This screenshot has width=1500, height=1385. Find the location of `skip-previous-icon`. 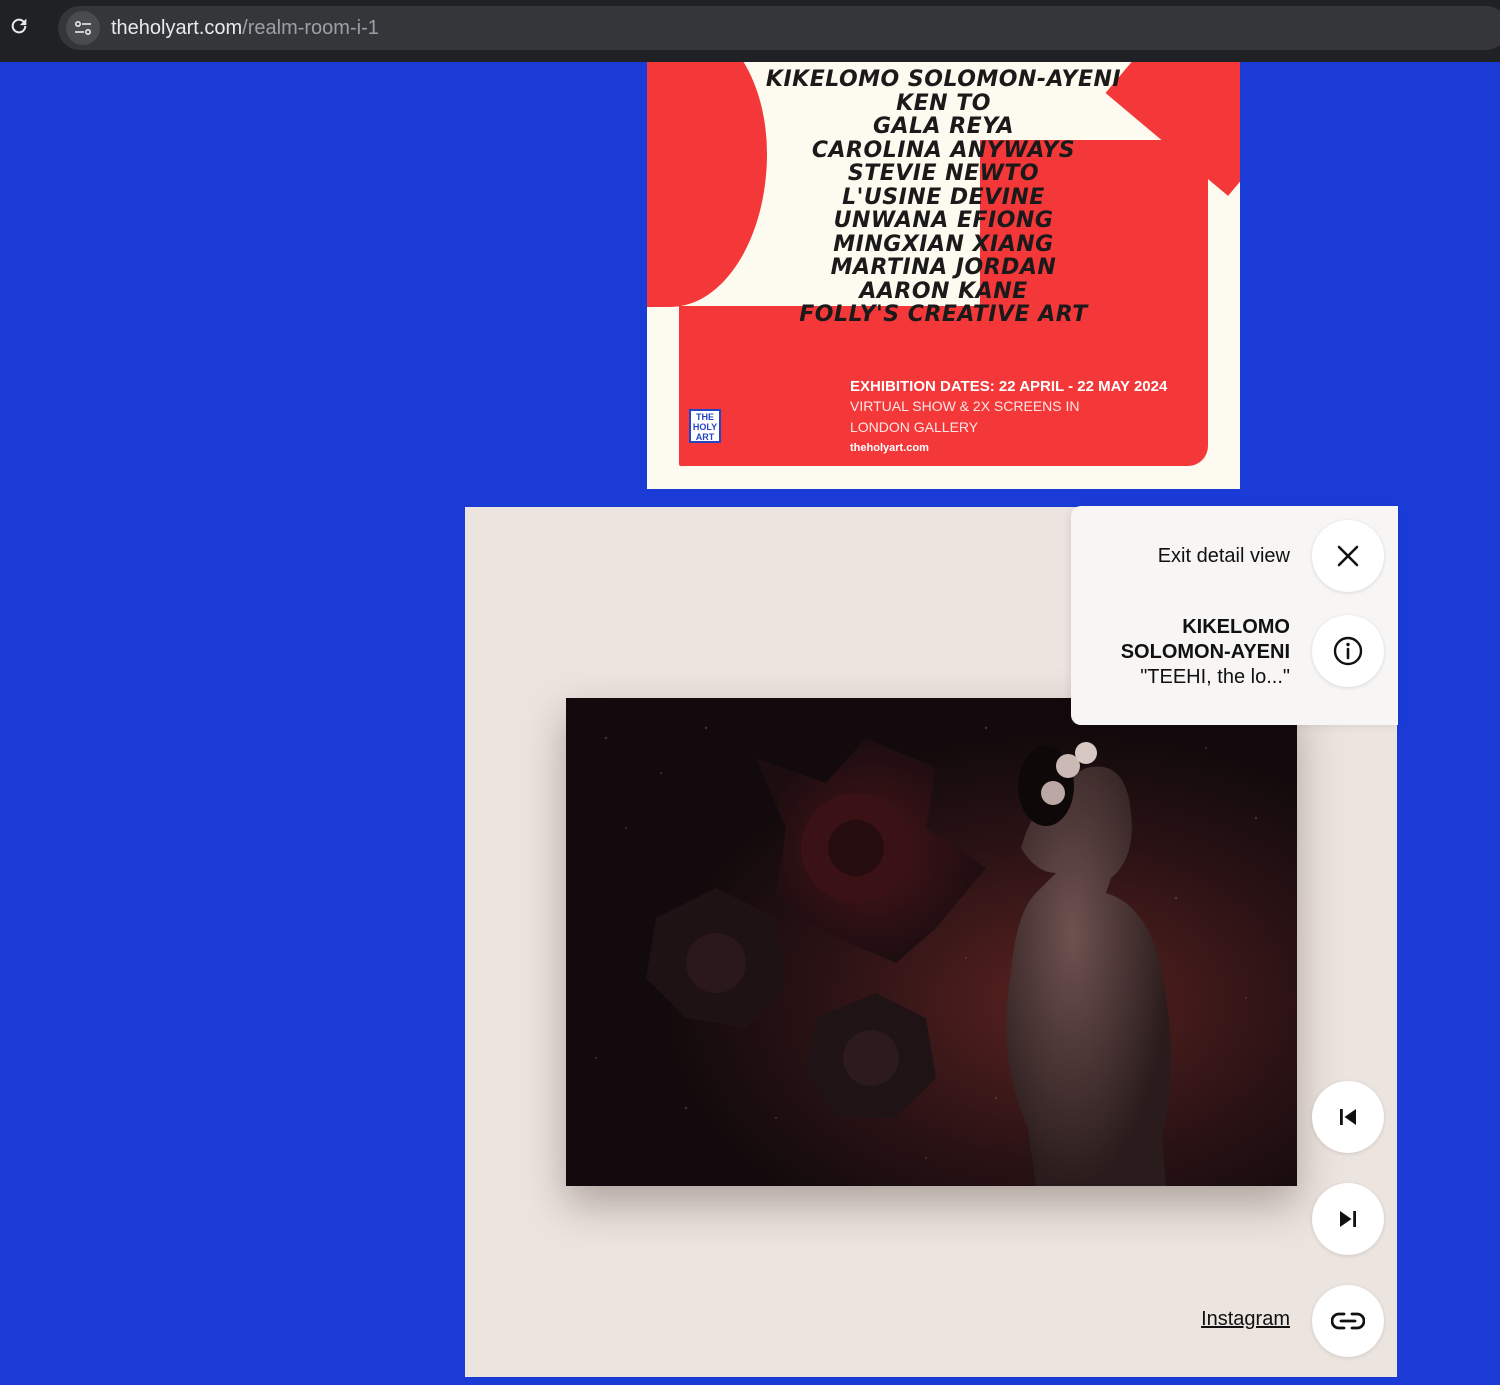

skip-previous-icon is located at coordinates (1348, 1117).